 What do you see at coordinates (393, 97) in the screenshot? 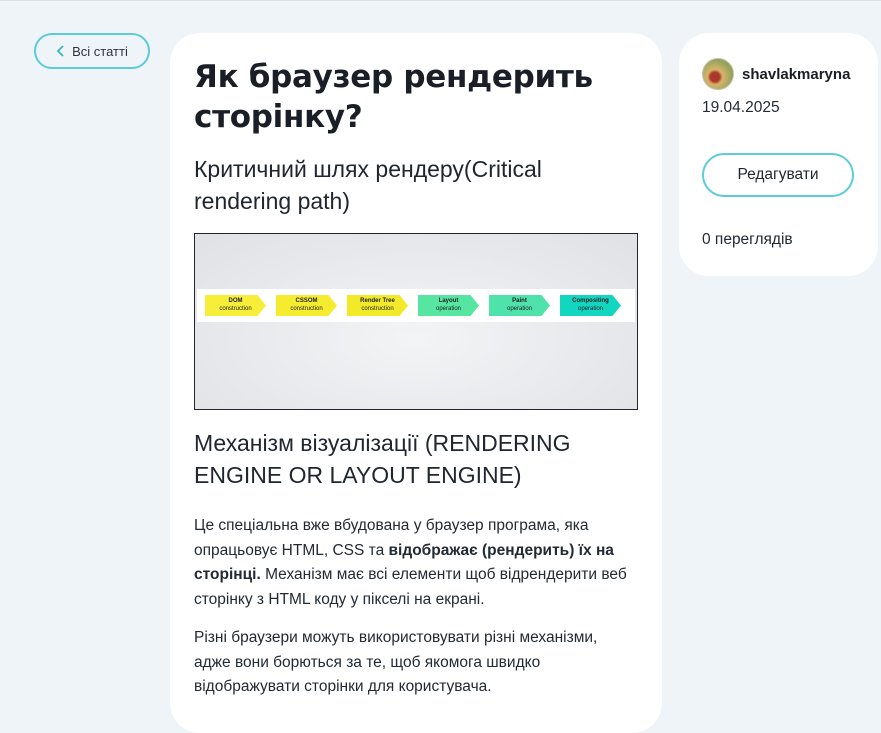
I see `article-title: Як браузер рендерить сторінку?` at bounding box center [393, 97].